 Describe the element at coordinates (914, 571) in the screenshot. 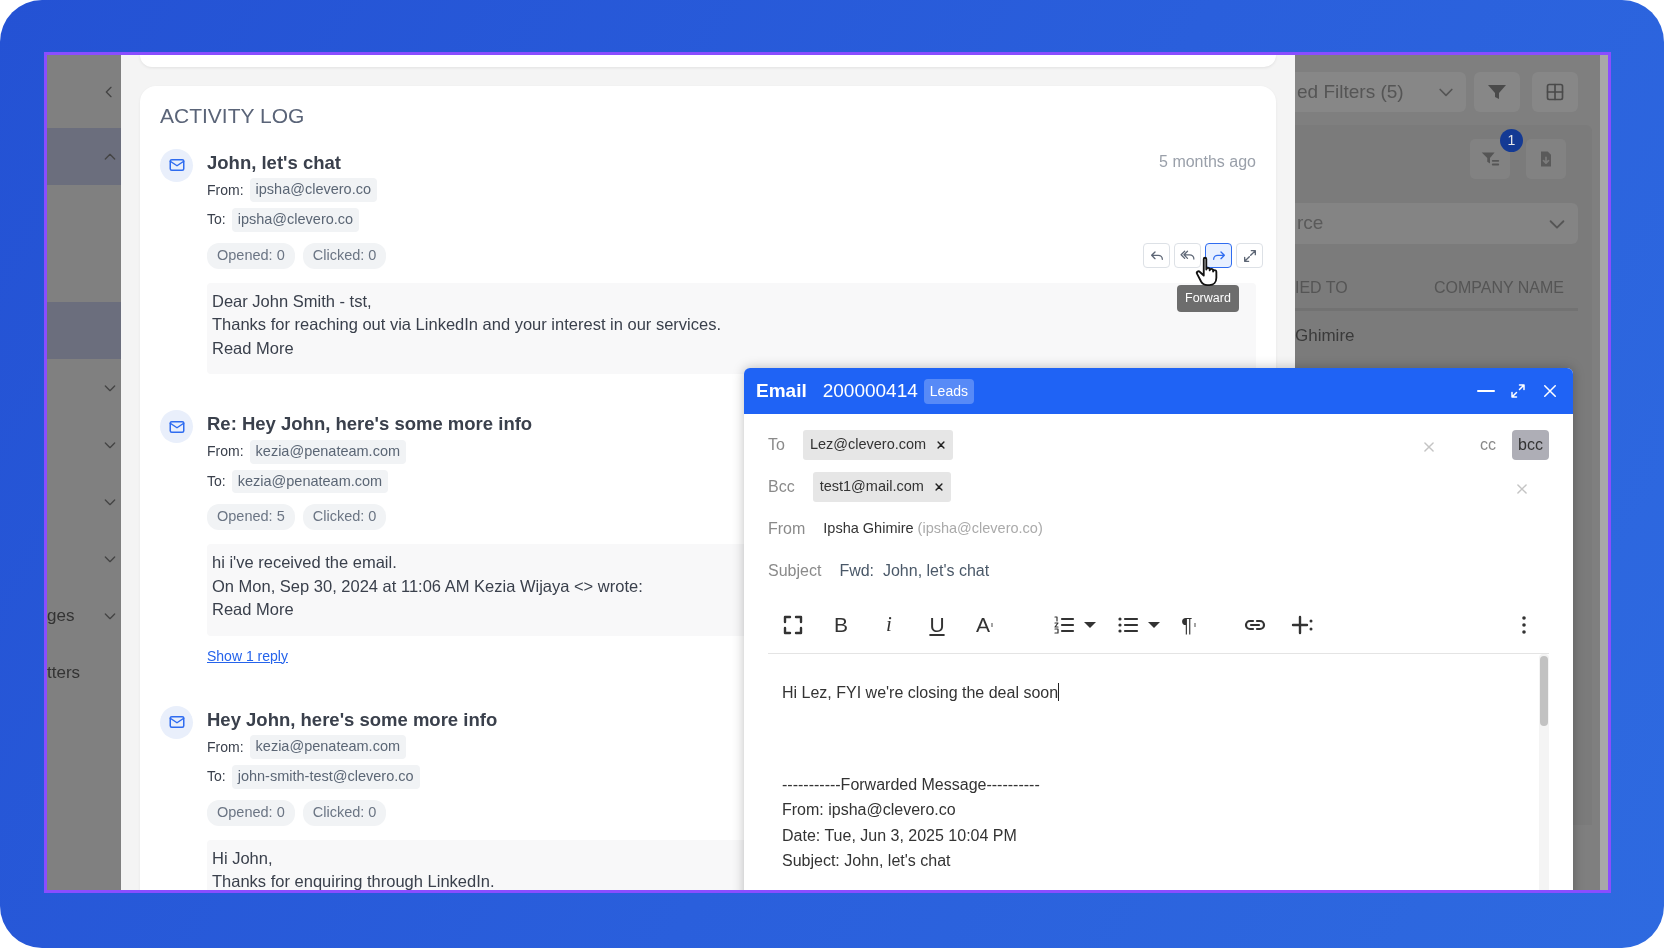

I see `subject-field: Fwd: John, let's chat` at that location.